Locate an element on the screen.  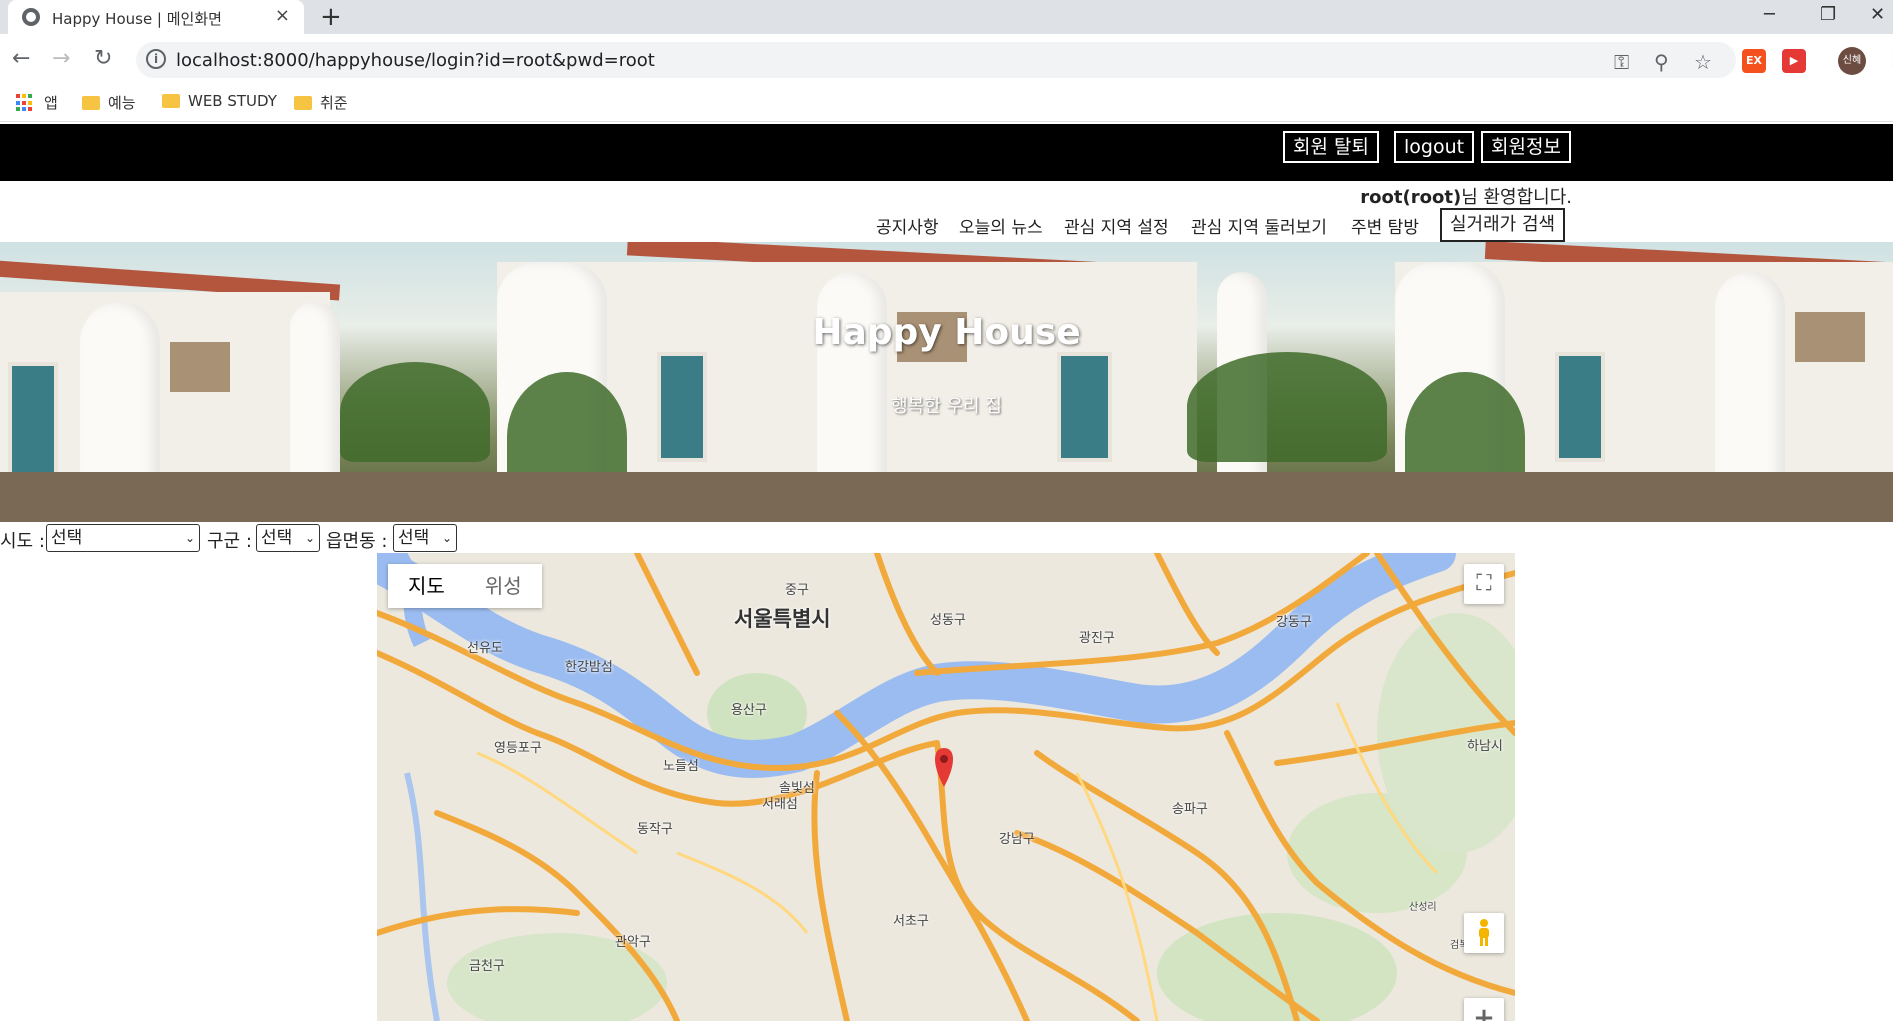
hero-image-left is located at coordinates (248, 382).